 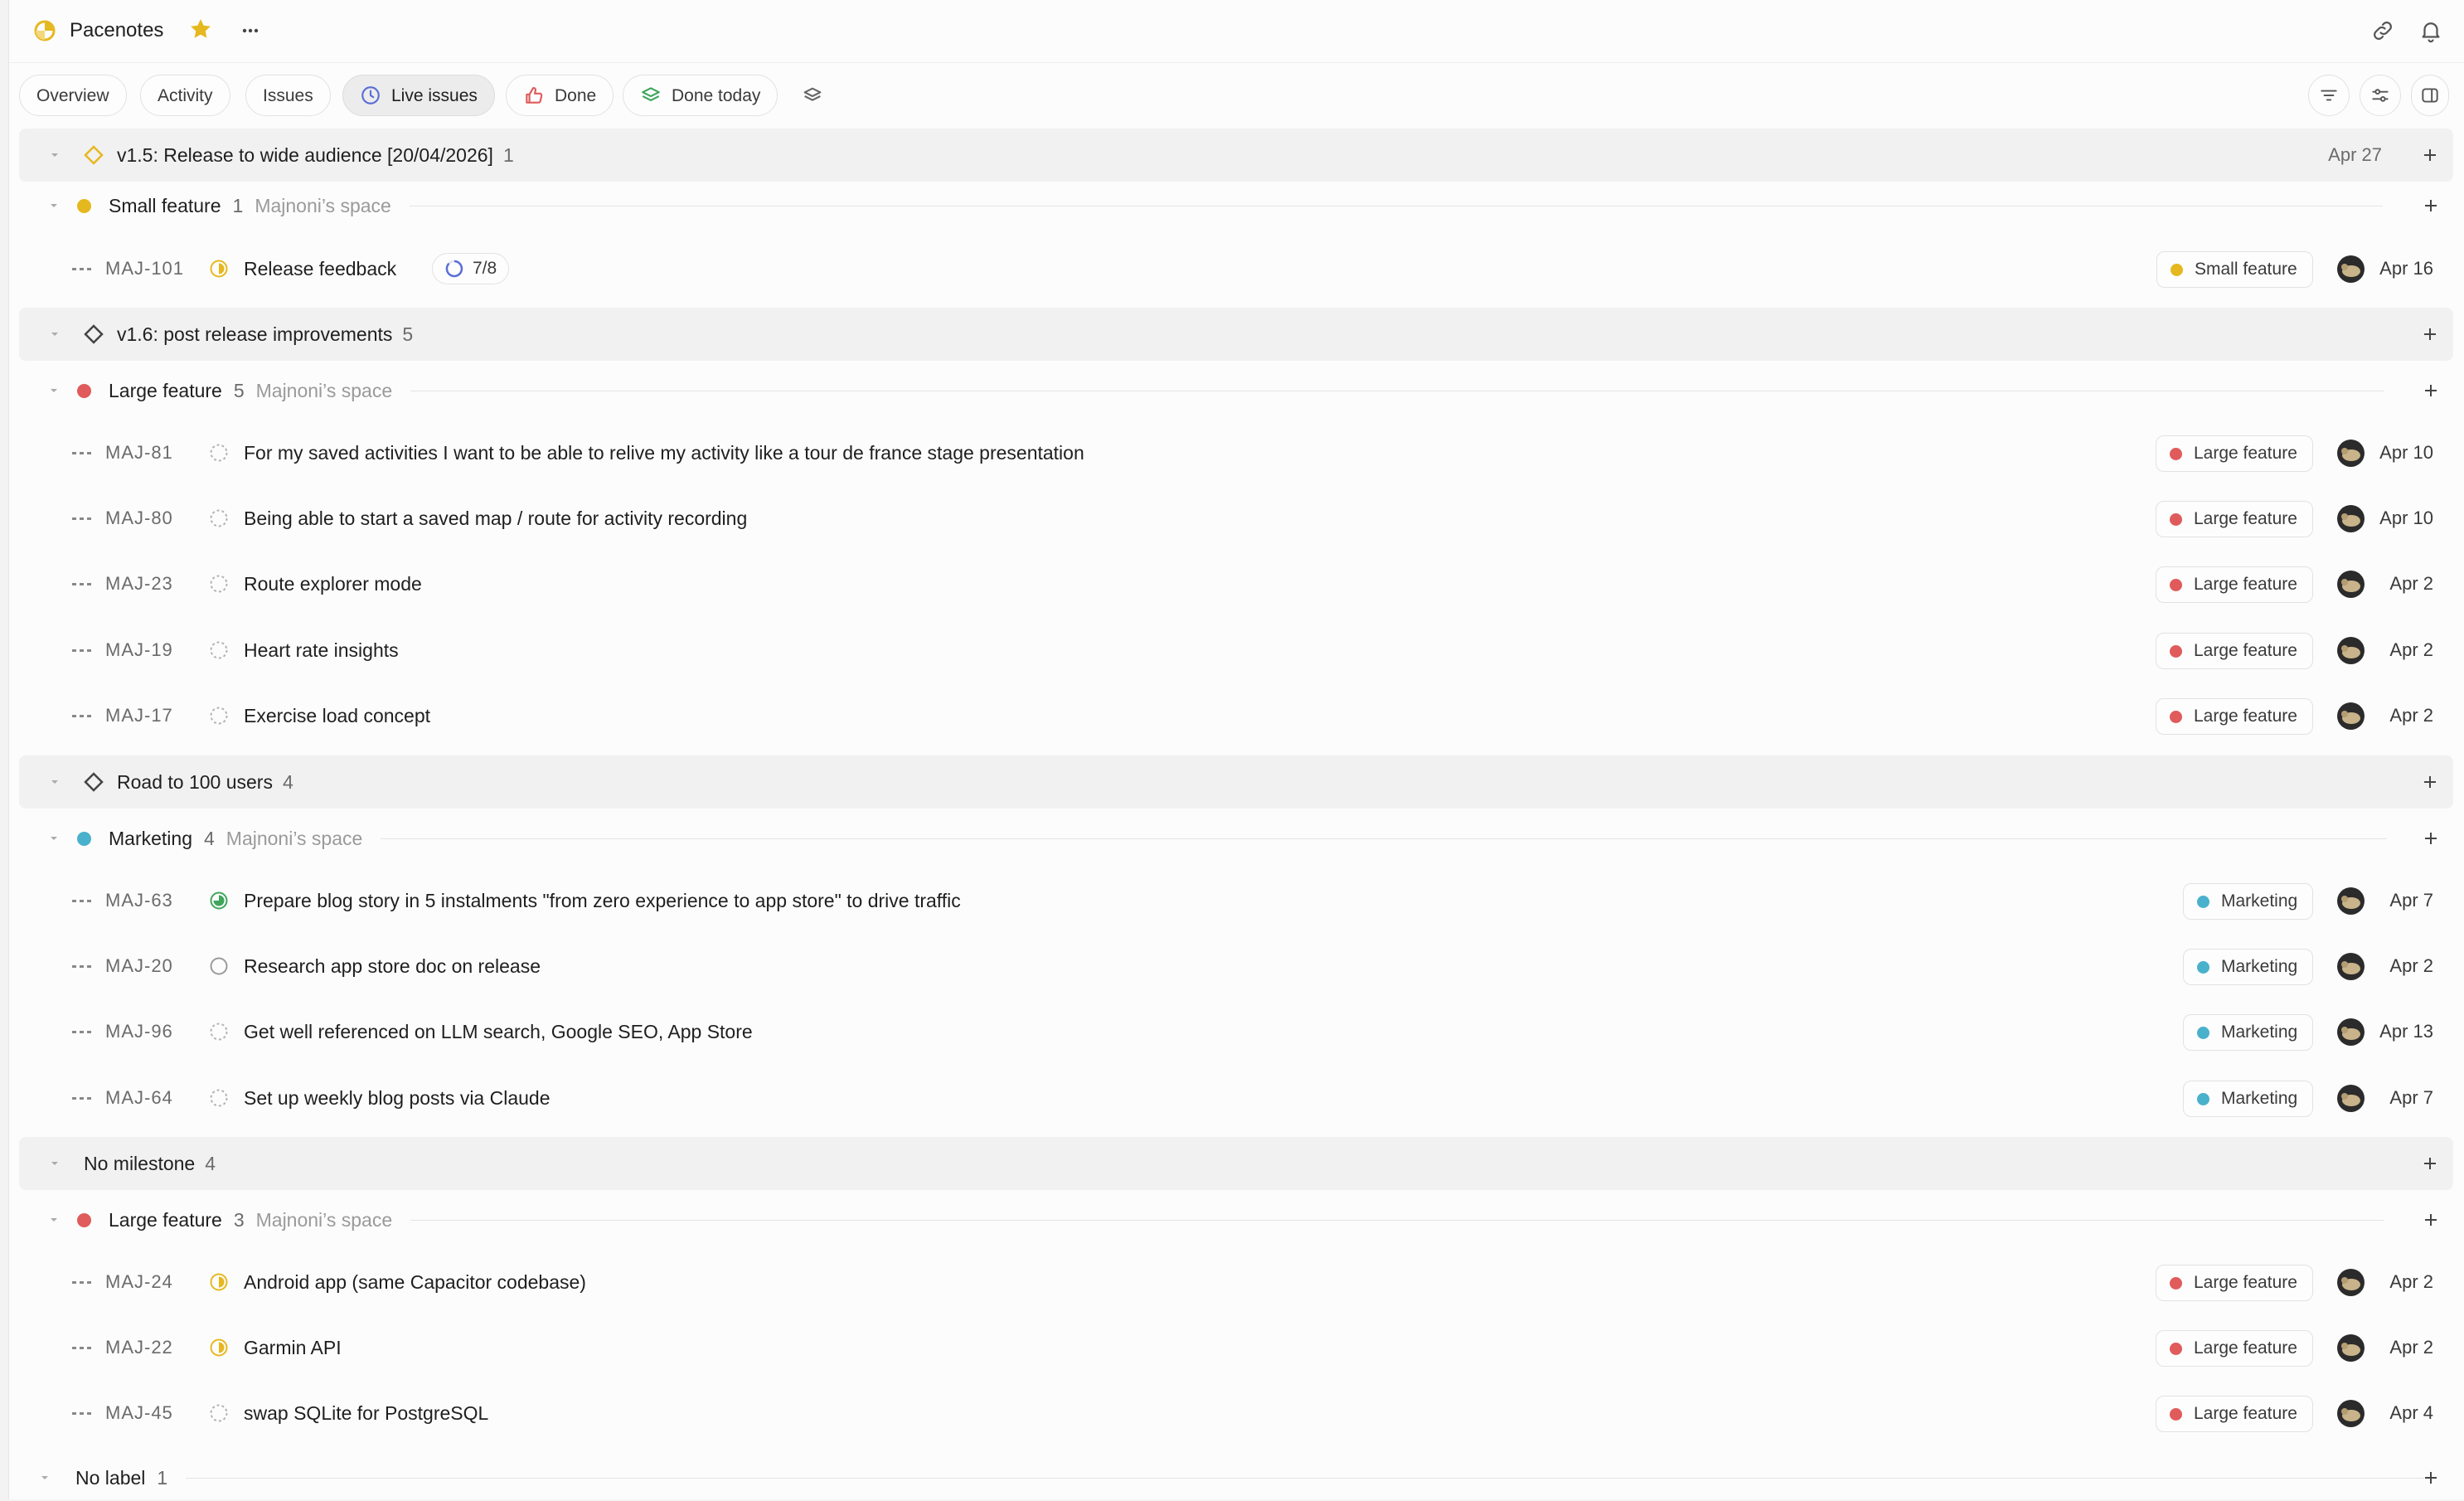 I want to click on subissue-progress: 7/8, so click(x=471, y=268).